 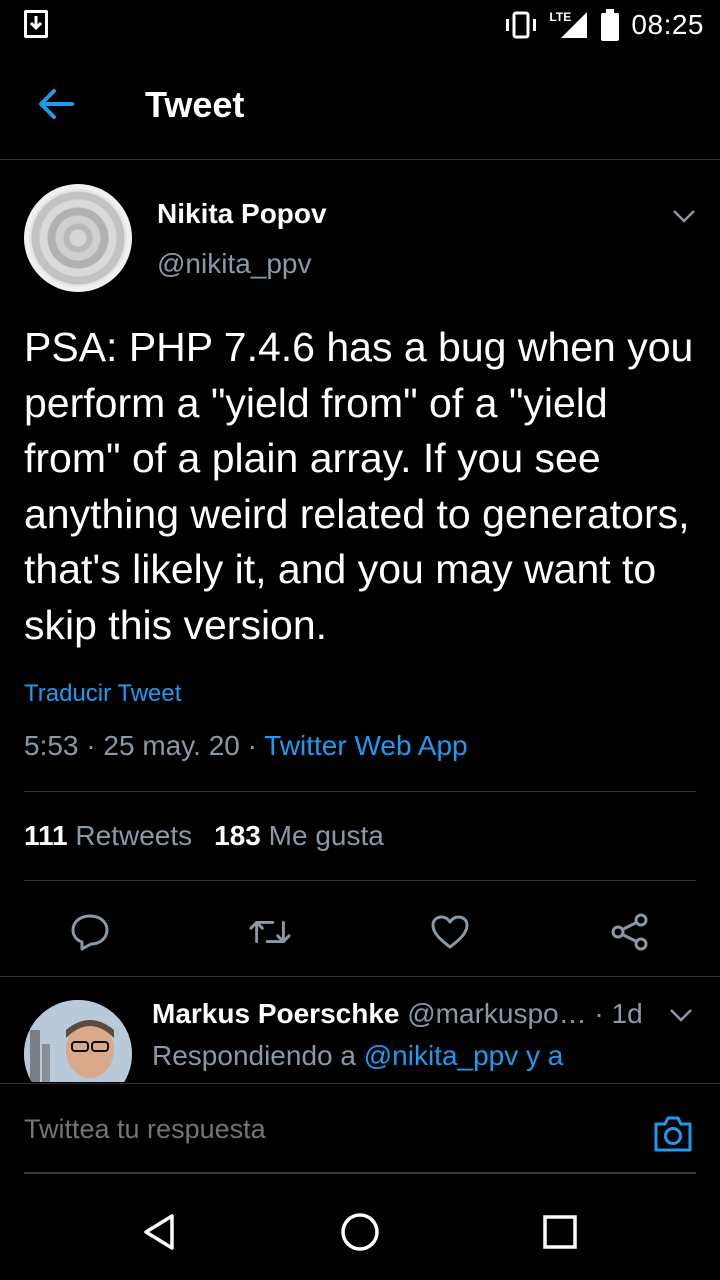 I want to click on likes-stat: 183 Me gusta, so click(x=299, y=835).